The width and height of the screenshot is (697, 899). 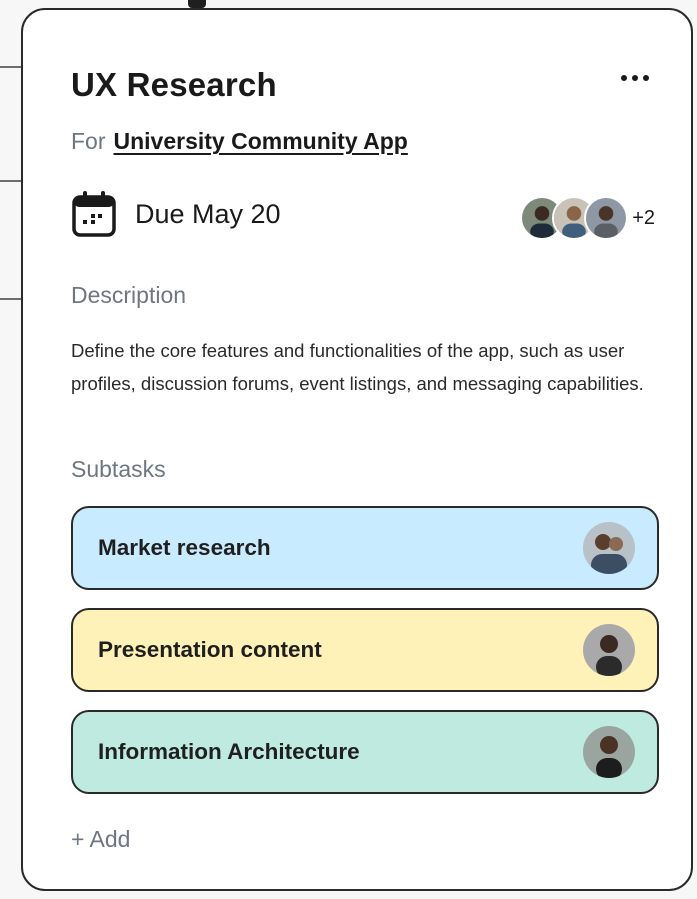 I want to click on subtask-item: Presentation content, so click(x=365, y=650).